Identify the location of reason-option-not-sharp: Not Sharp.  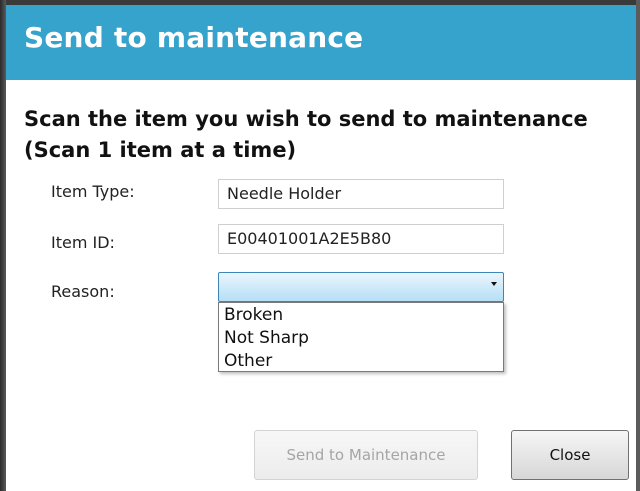
(361, 338).